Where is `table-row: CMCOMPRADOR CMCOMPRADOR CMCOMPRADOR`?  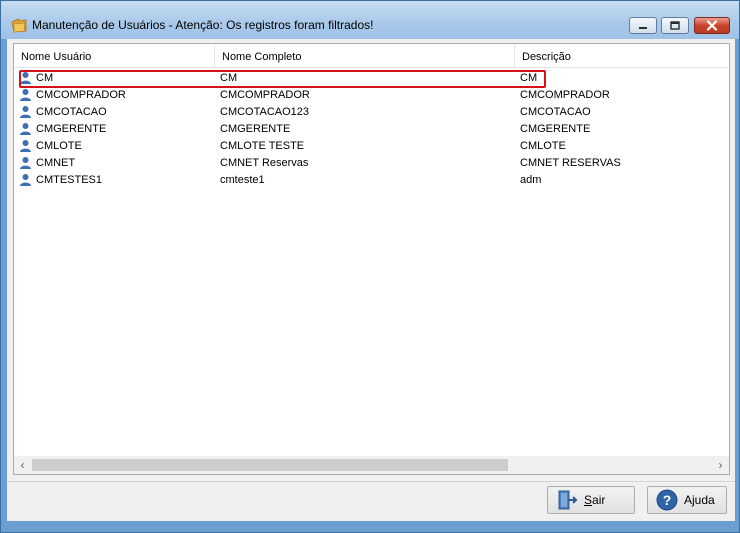 table-row: CMCOMPRADOR CMCOMPRADOR CMCOMPRADOR is located at coordinates (371, 95).